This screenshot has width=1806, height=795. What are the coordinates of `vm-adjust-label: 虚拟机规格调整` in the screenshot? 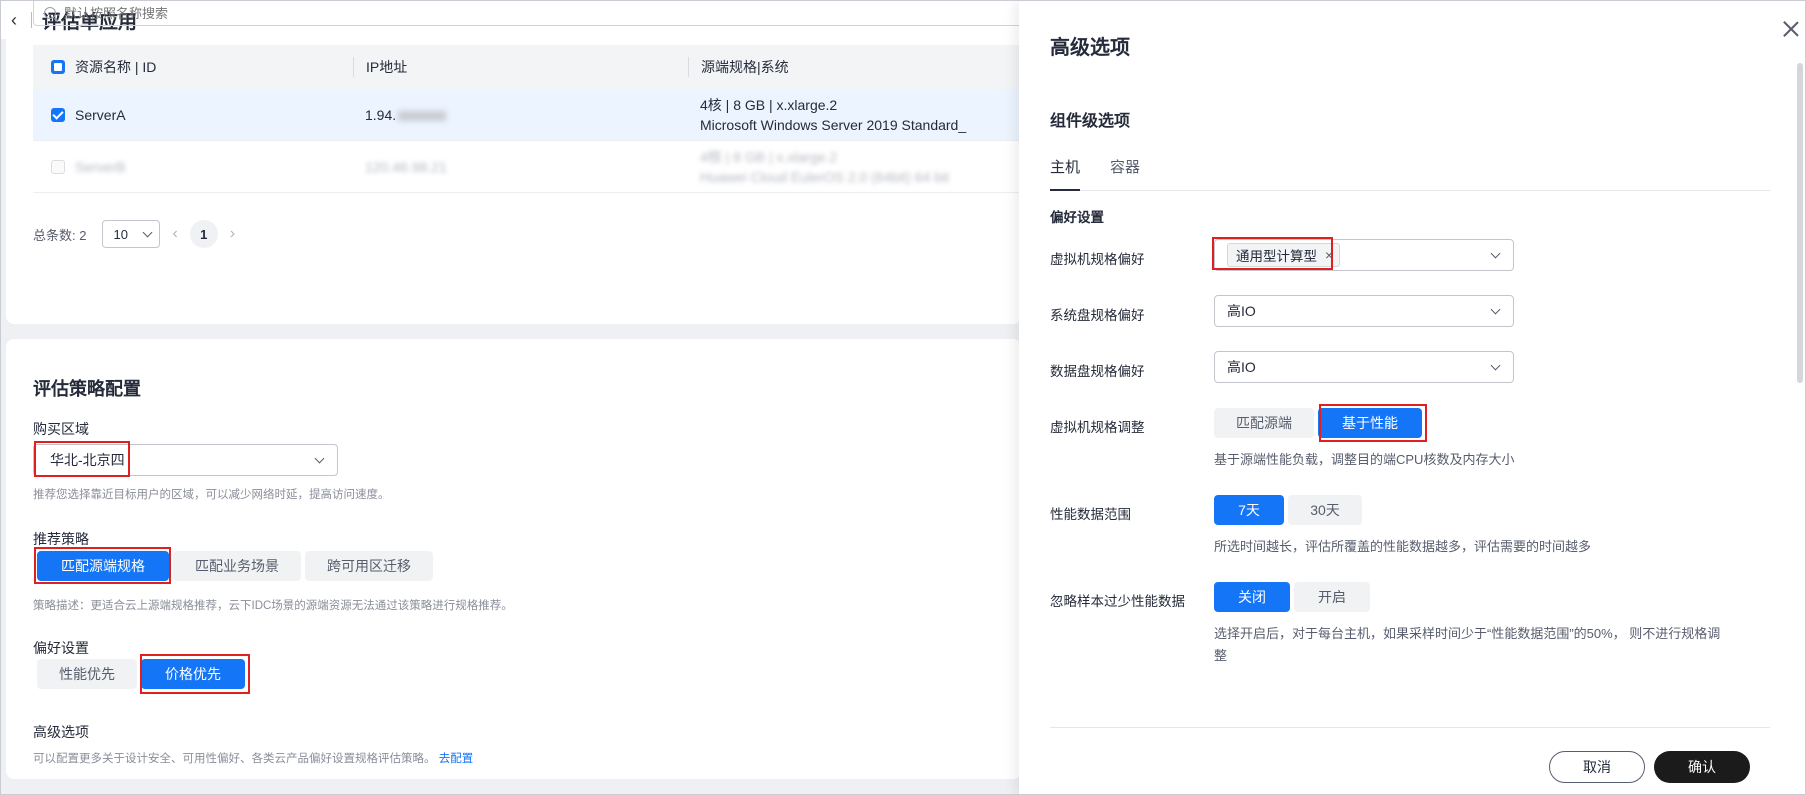 It's located at (1097, 427).